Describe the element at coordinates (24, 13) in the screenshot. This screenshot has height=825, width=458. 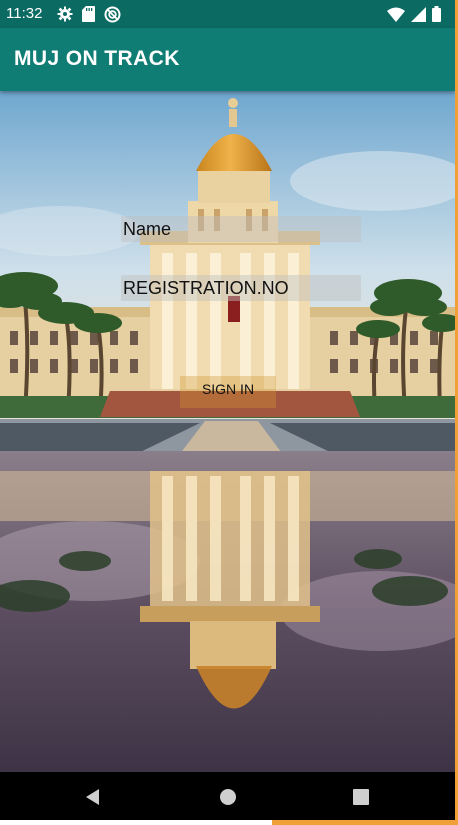
I see `status-time: 11:32` at that location.